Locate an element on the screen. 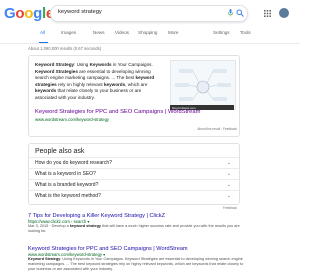 The image size is (320, 279). account-avatar is located at coordinates (284, 13).